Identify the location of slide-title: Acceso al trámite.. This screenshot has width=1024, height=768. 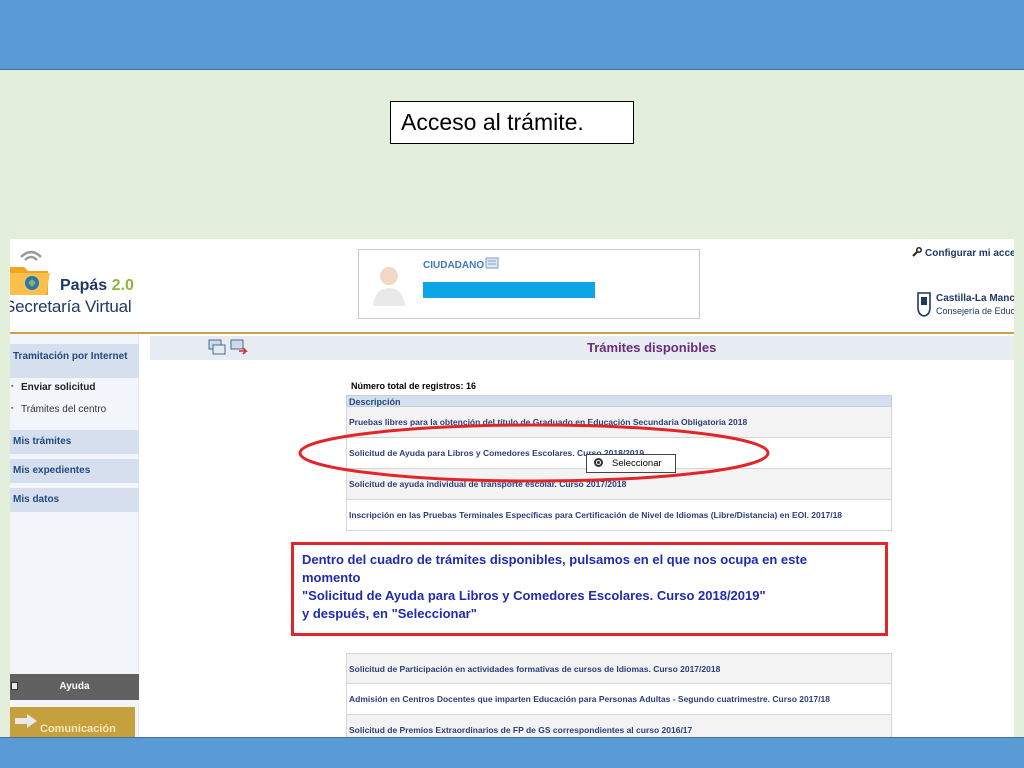
(512, 122).